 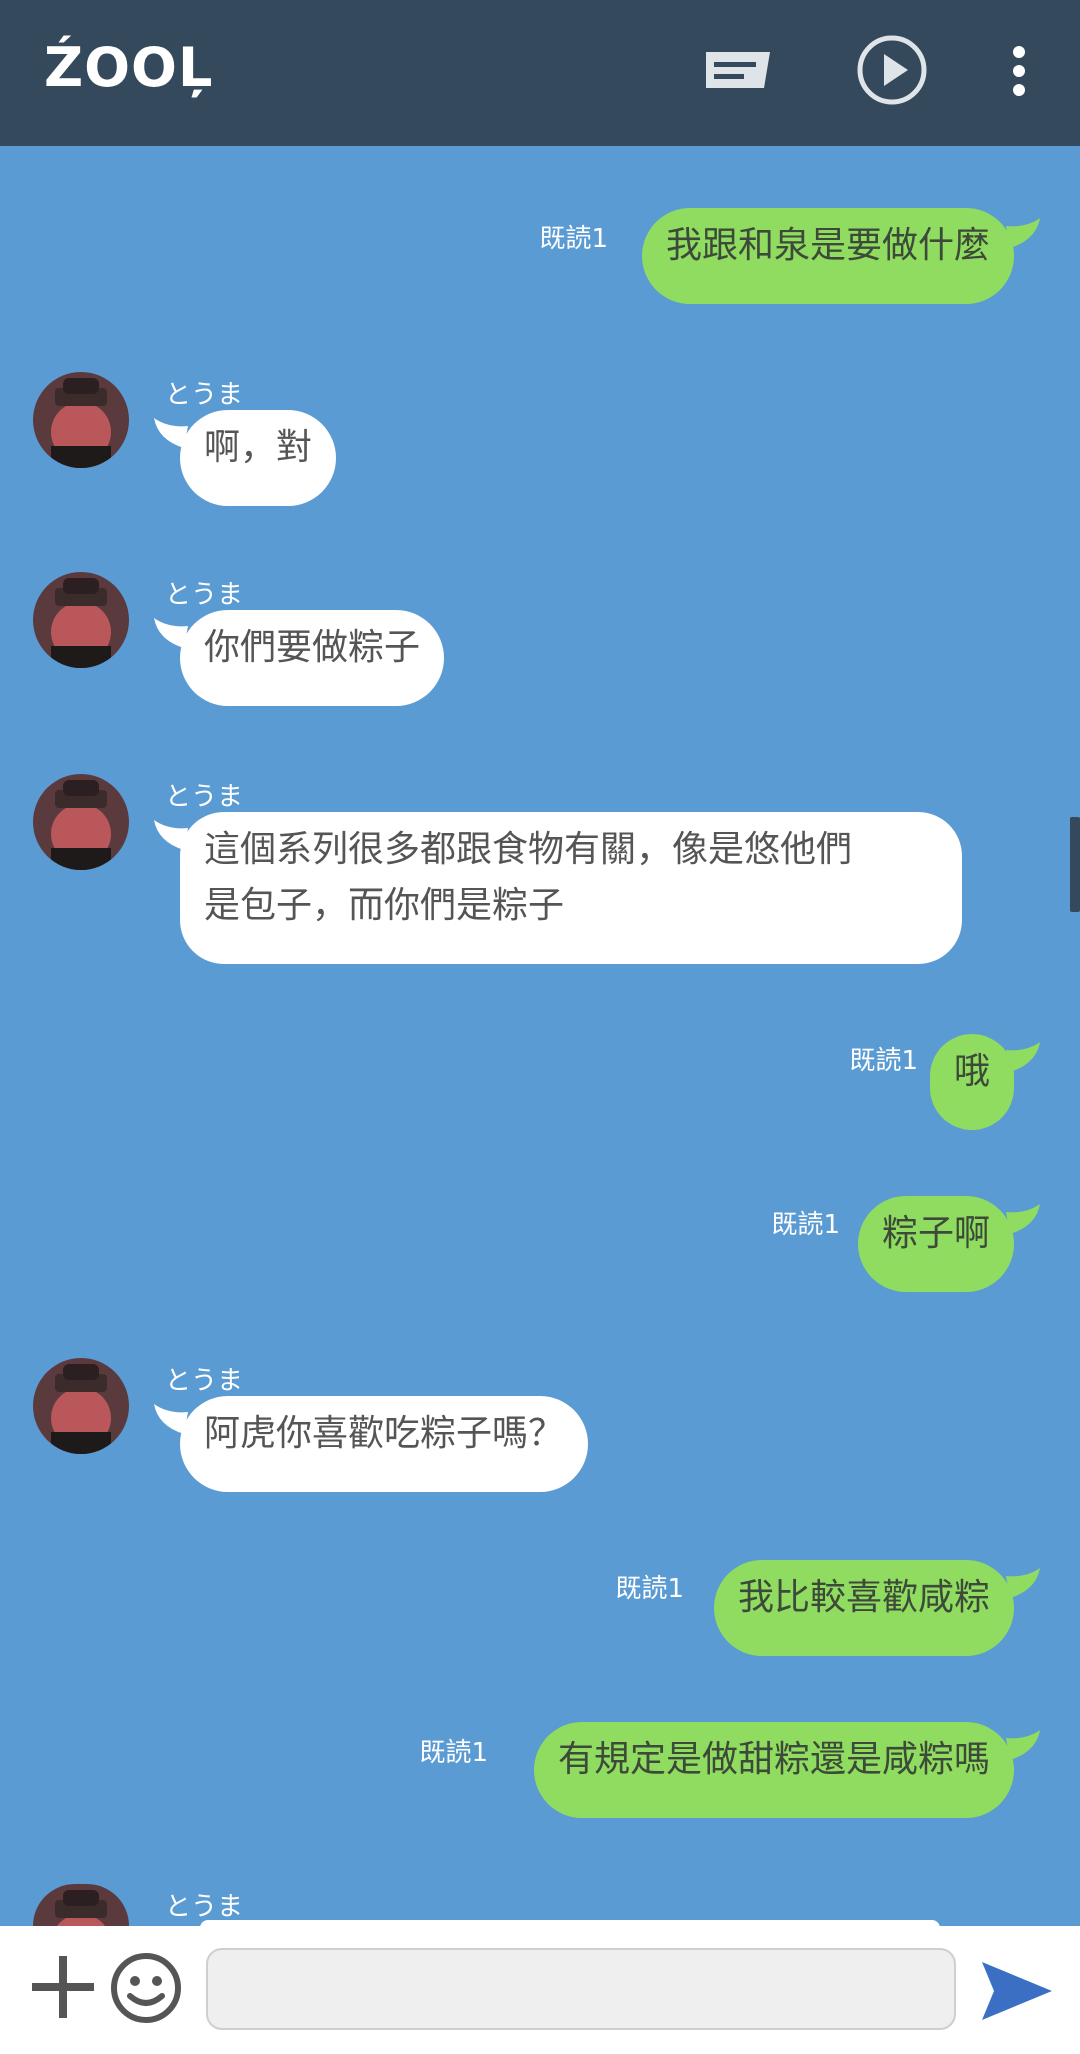 What do you see at coordinates (827, 256) in the screenshot?
I see `outgoing-message: 我跟和泉是要做什麼` at bounding box center [827, 256].